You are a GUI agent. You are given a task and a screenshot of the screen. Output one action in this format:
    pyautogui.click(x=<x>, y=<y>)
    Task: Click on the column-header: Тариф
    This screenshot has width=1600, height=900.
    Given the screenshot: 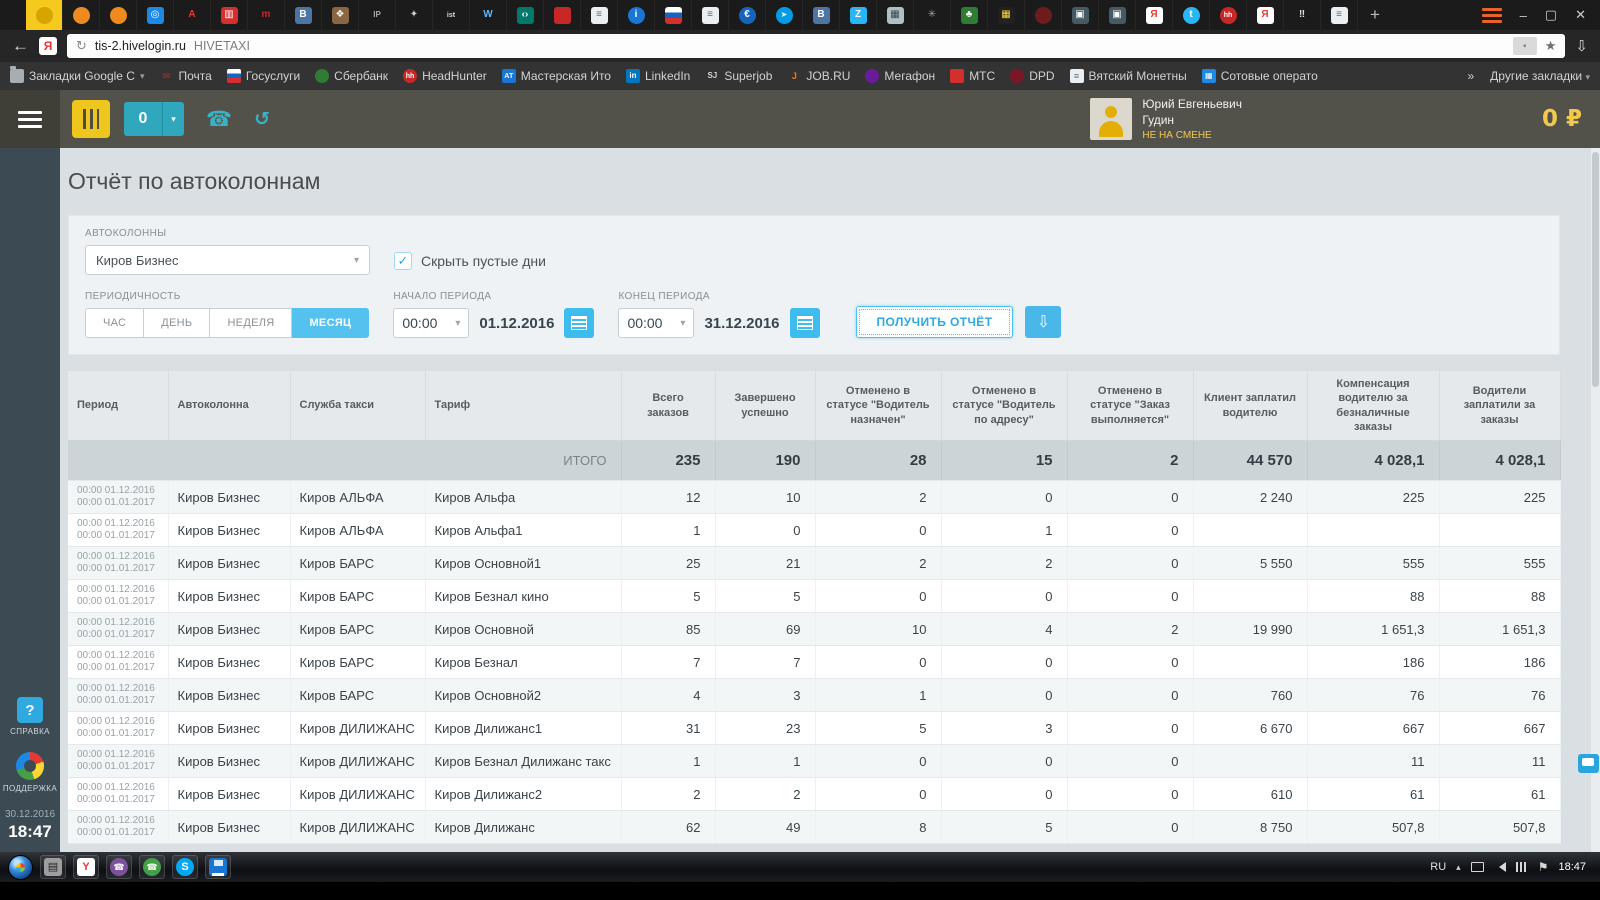 What is the action you would take?
    pyautogui.click(x=523, y=406)
    